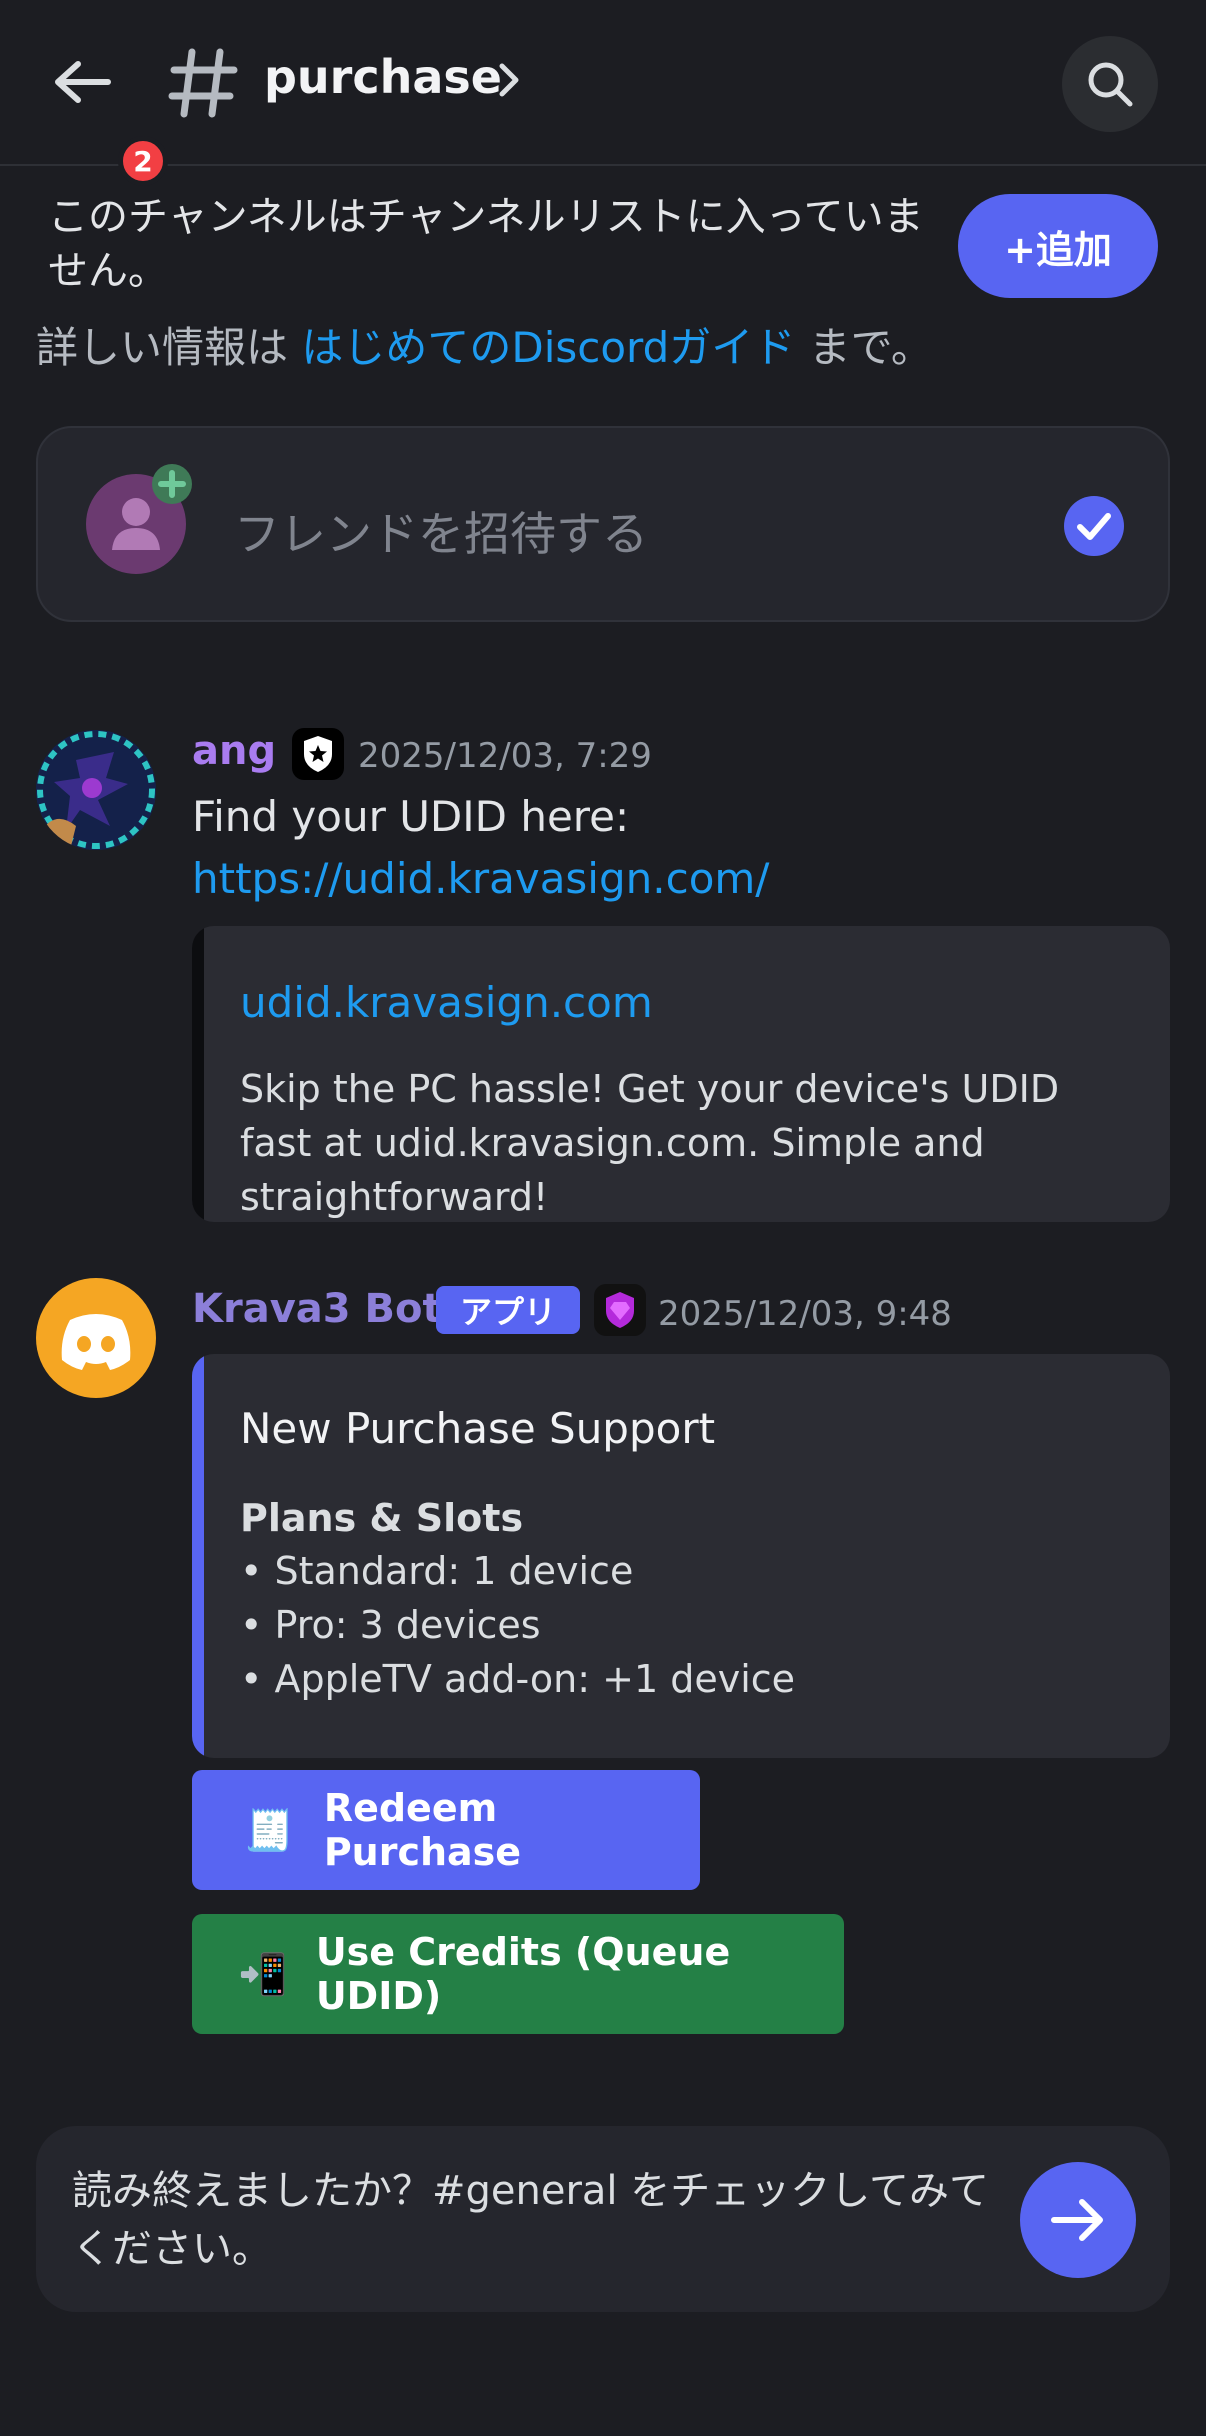  What do you see at coordinates (422, 1830) in the screenshot?
I see `redeem-purchase-label: Redeem Purchase` at bounding box center [422, 1830].